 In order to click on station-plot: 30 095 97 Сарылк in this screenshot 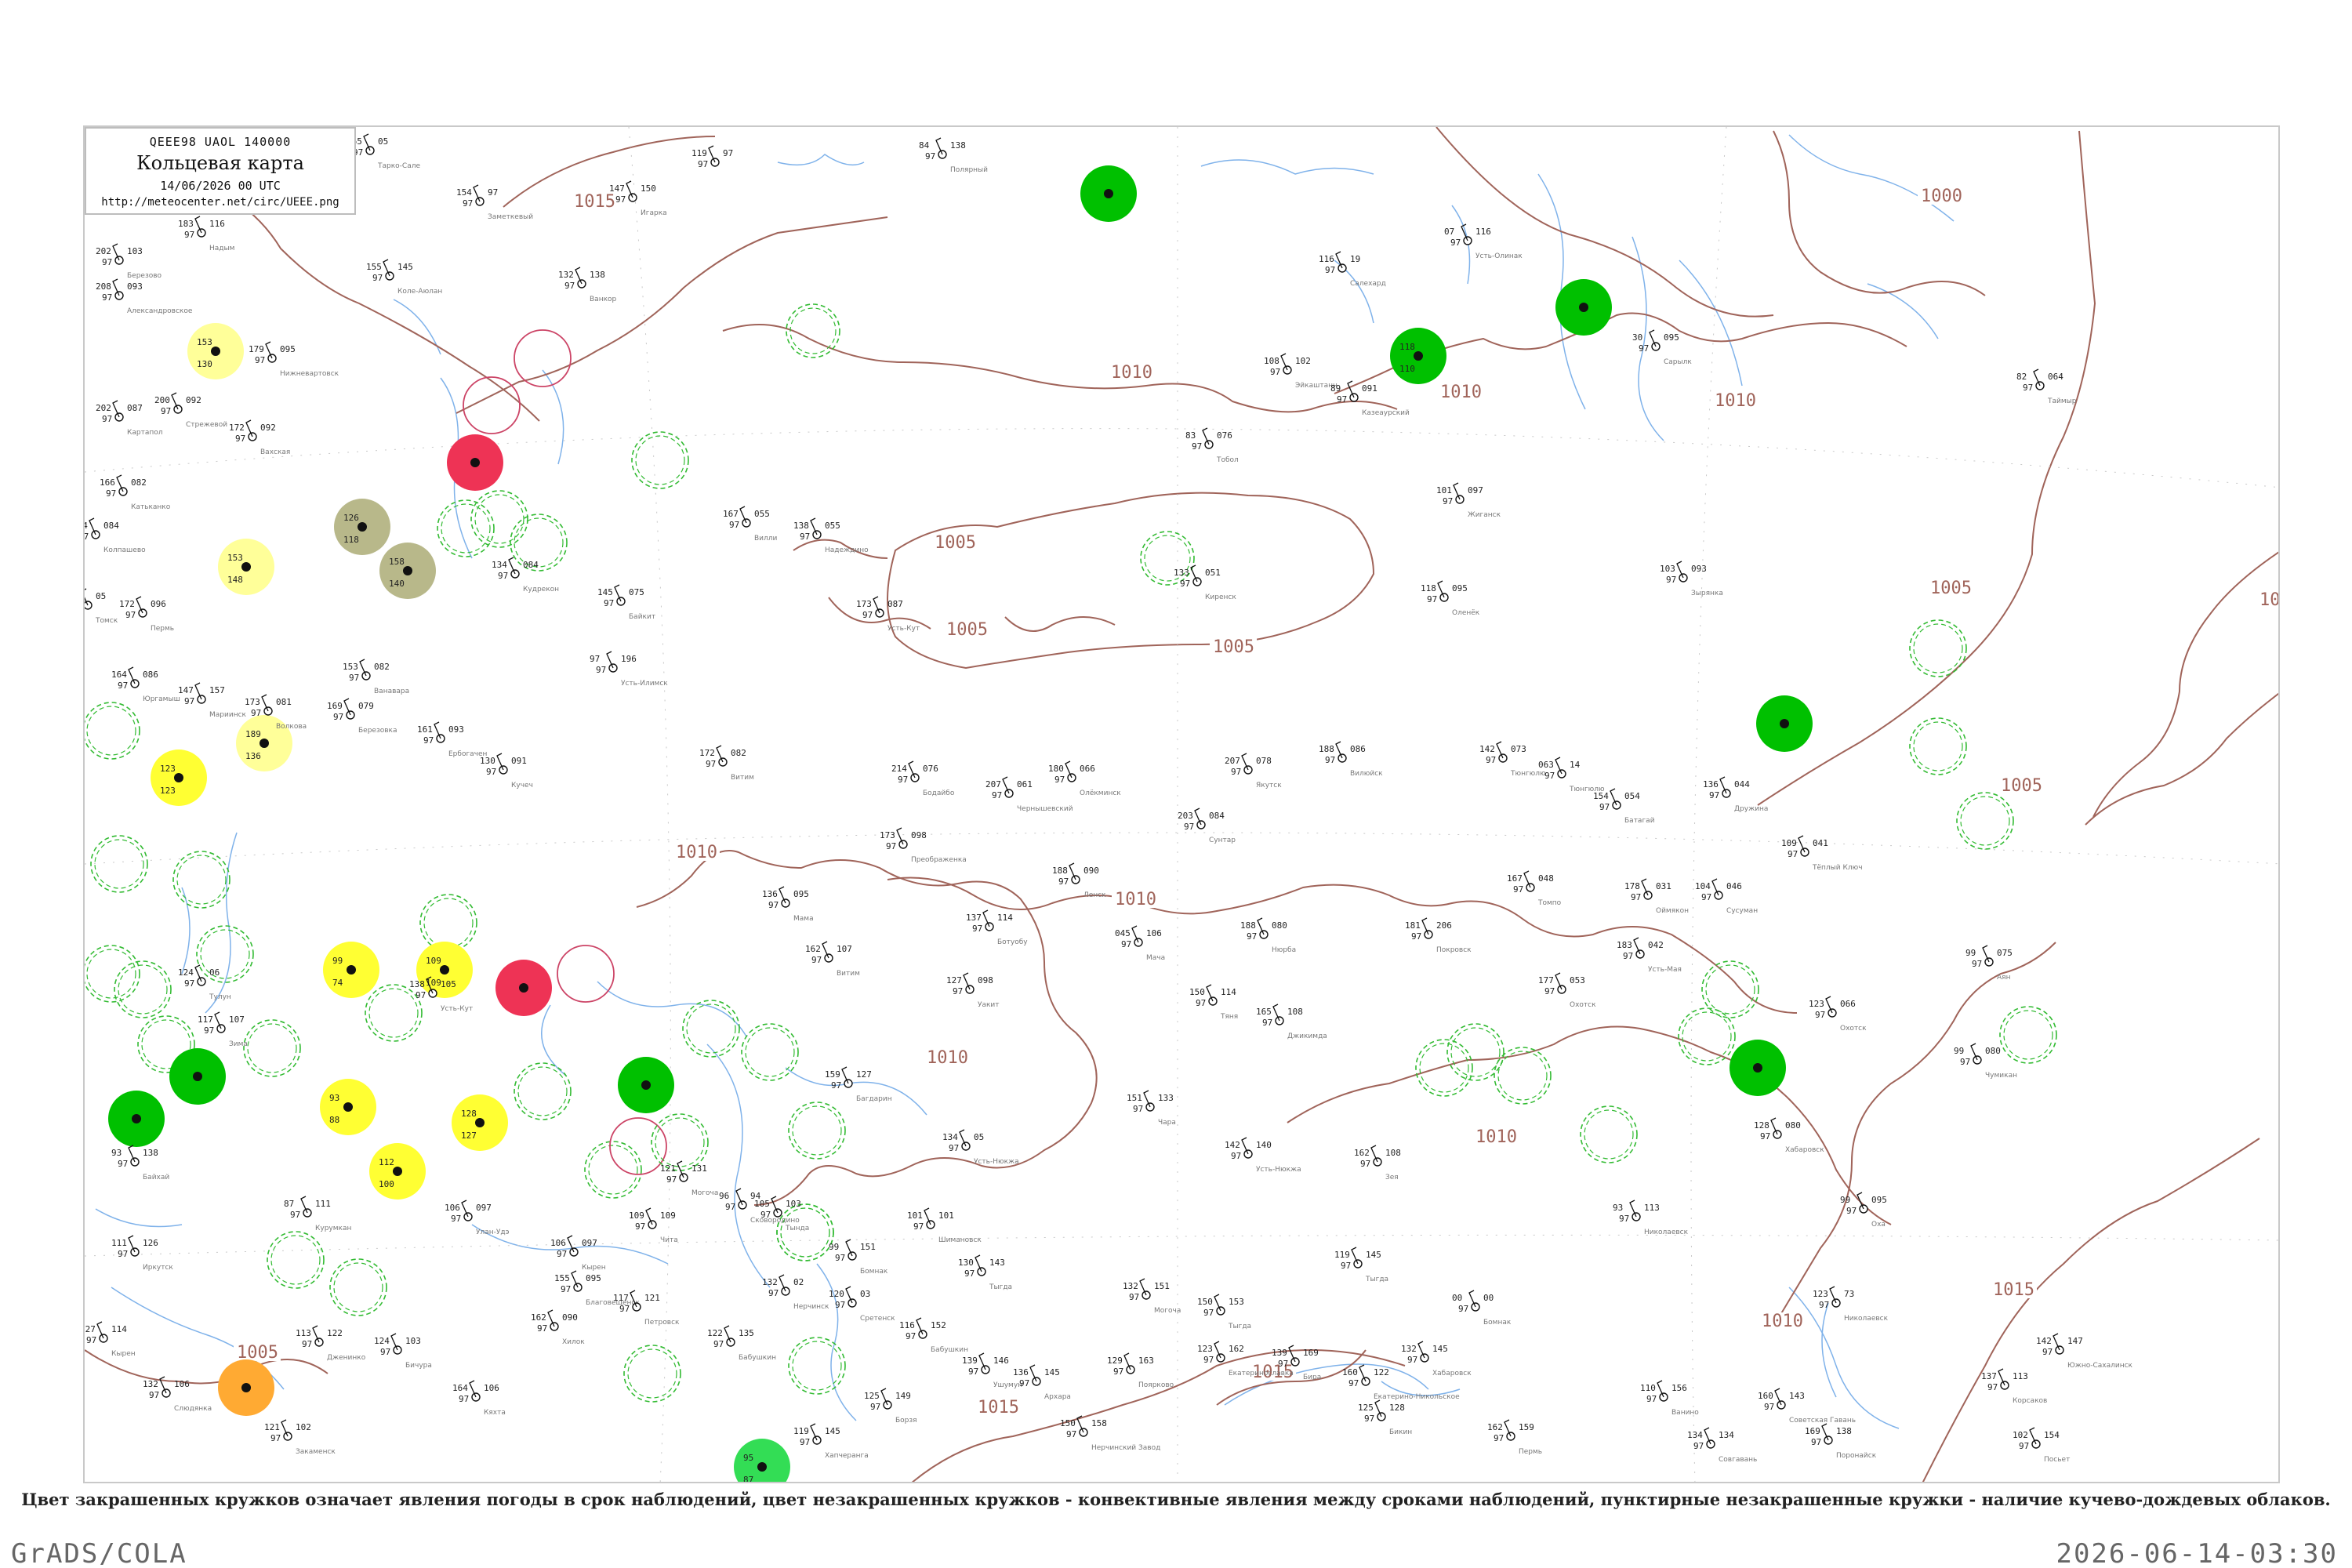, I will do `click(1662, 347)`.